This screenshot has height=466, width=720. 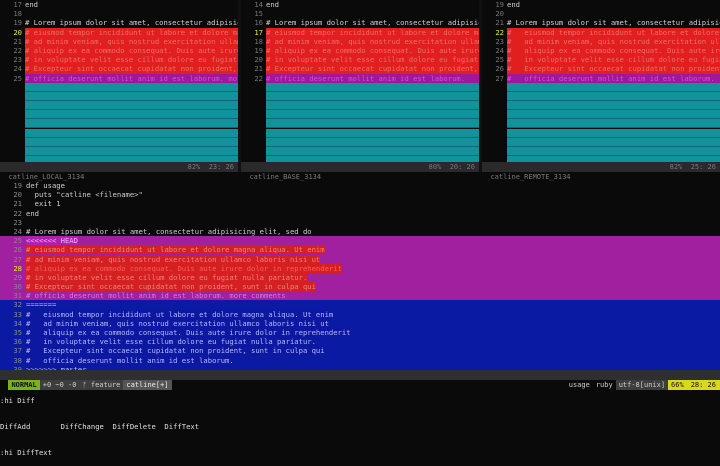 I want to click on pane-status-remote: catline_REMOTE_3134 82% 25: 26, so click(x=601, y=171).